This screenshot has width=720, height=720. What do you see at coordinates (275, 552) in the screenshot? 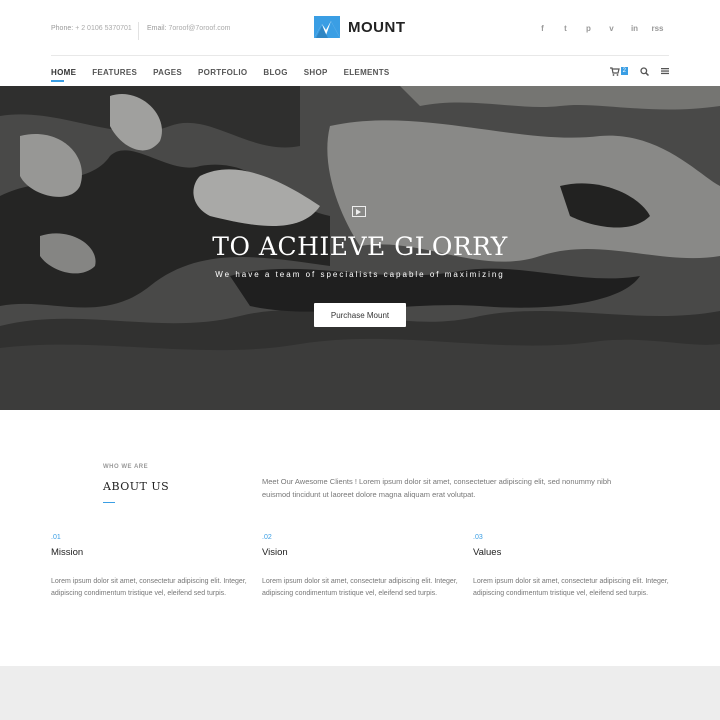
I see `feature-title: Vision` at bounding box center [275, 552].